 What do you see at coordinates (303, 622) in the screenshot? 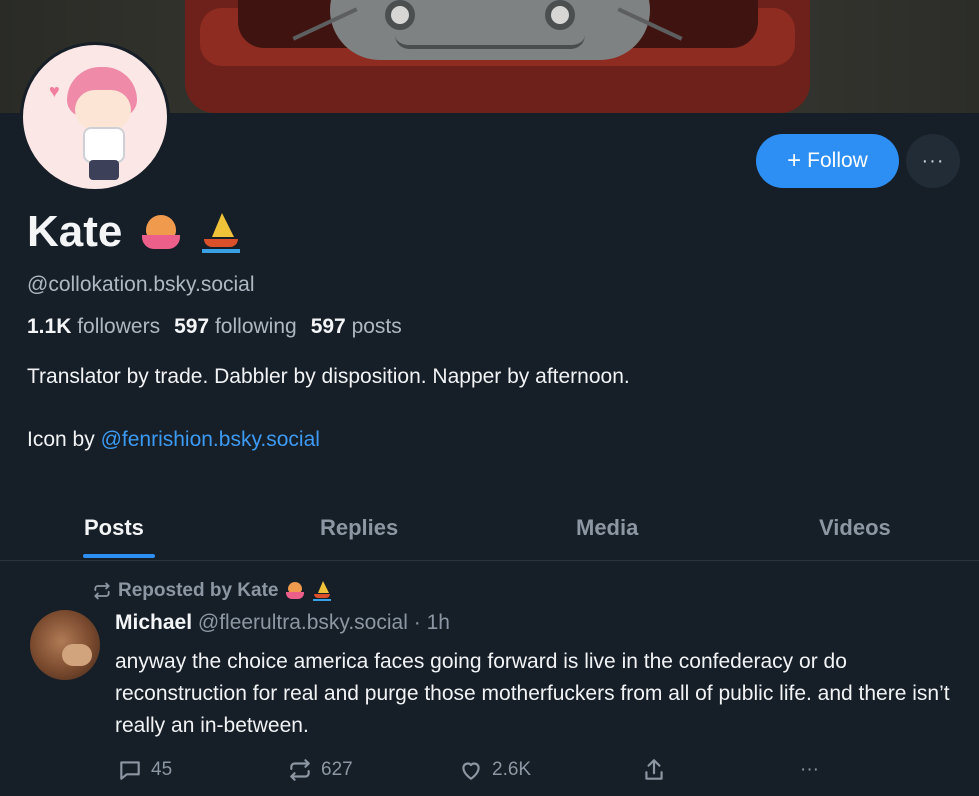
I see `post-author-handle: @fleerultra.bsky.social` at bounding box center [303, 622].